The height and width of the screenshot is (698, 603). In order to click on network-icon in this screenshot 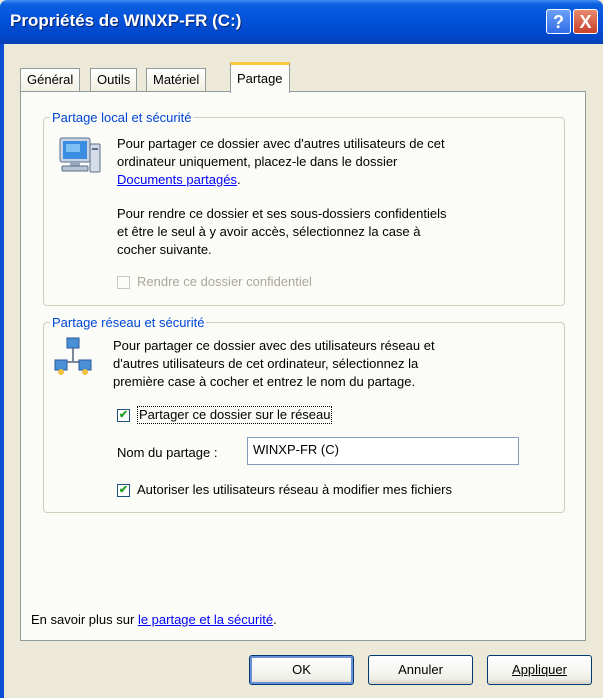, I will do `click(73, 356)`.